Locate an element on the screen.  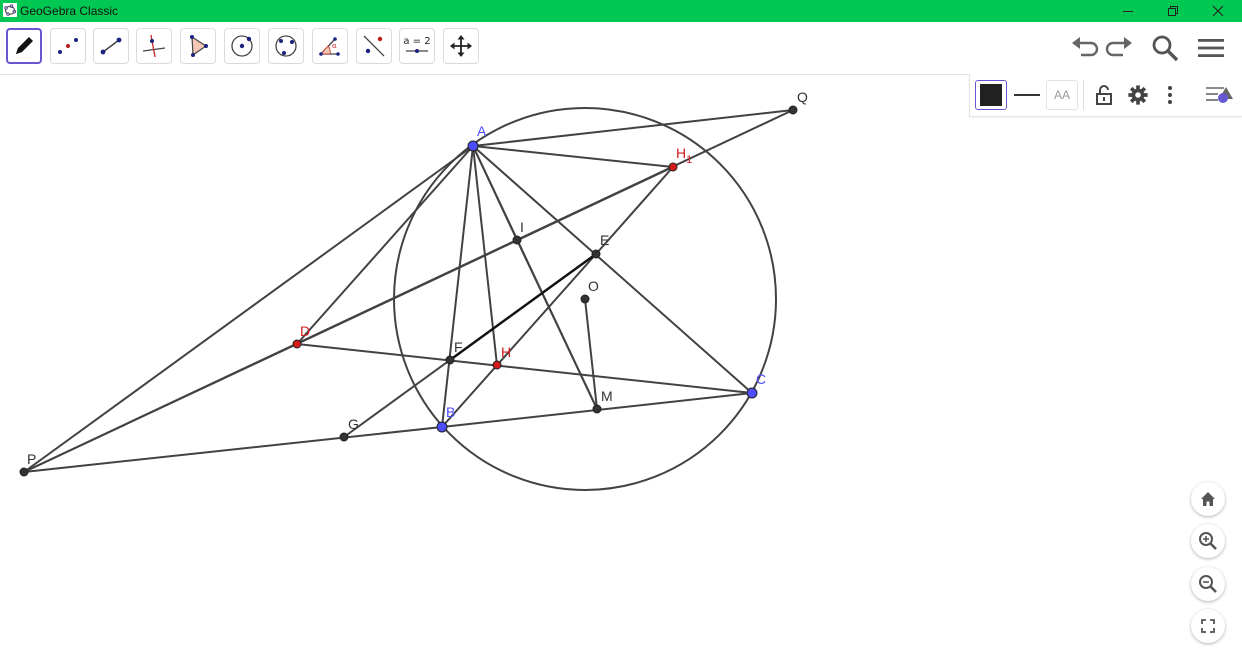
unlocked-icon is located at coordinates (1104, 95).